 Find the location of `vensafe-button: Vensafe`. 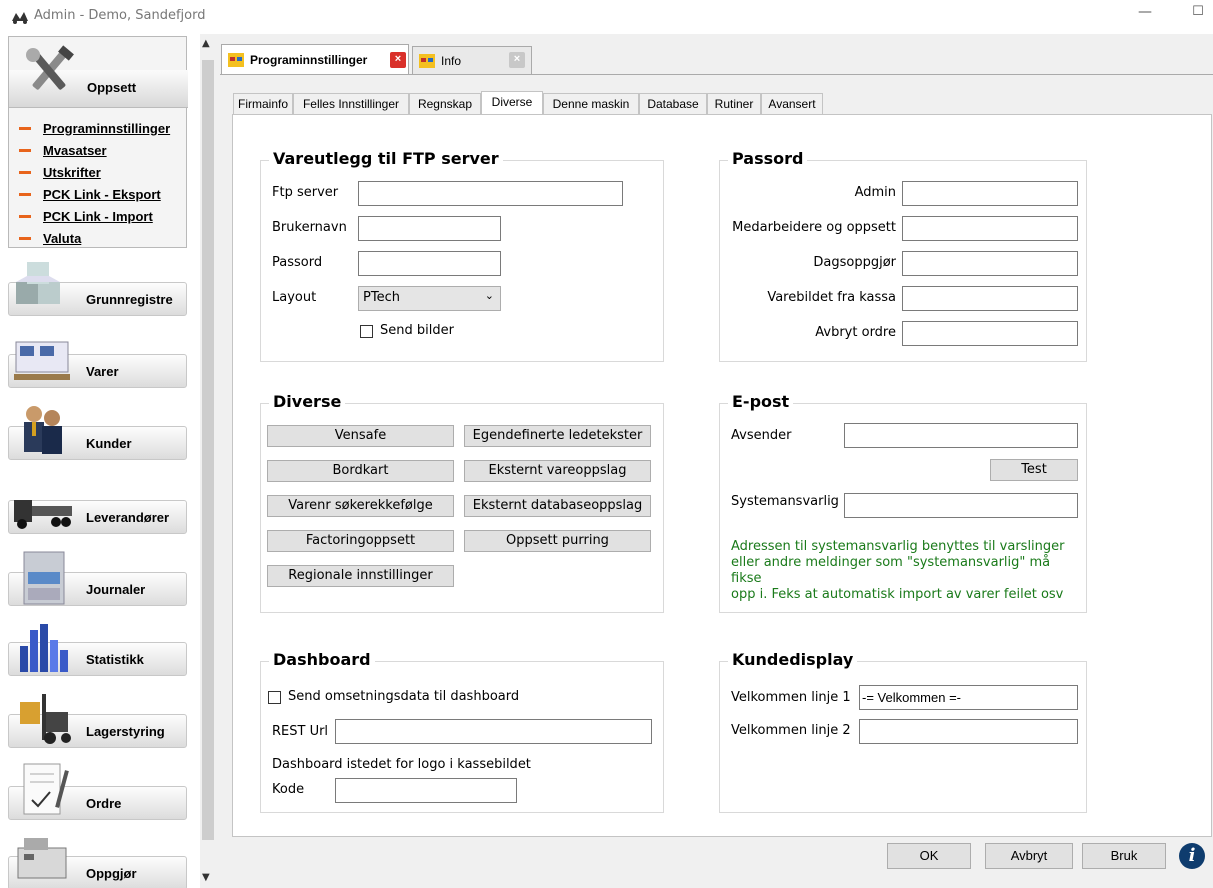

vensafe-button: Vensafe is located at coordinates (360, 436).